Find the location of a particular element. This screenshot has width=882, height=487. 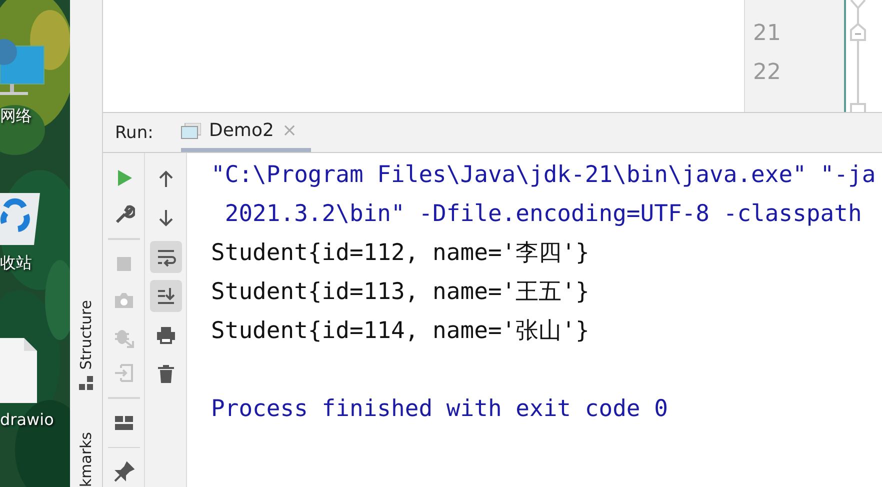

tool-window-tab: Structure is located at coordinates (86, 335).